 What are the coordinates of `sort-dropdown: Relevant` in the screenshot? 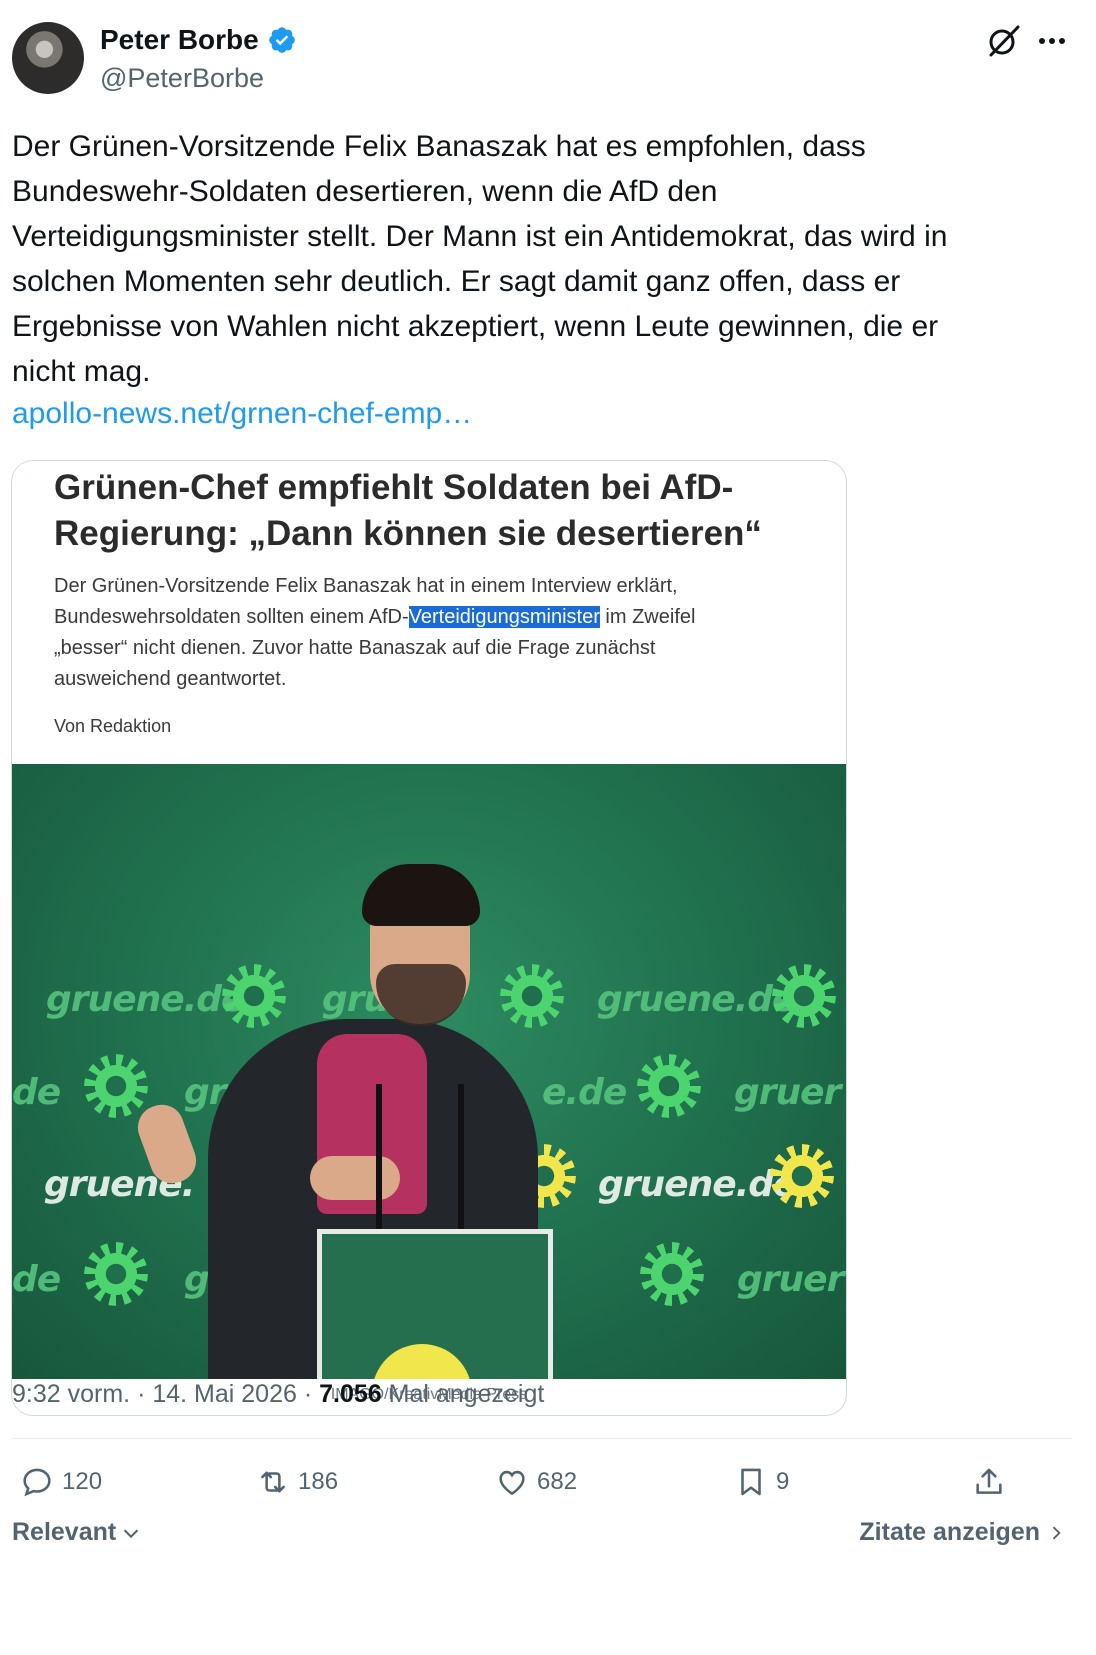 It's located at (77, 1532).